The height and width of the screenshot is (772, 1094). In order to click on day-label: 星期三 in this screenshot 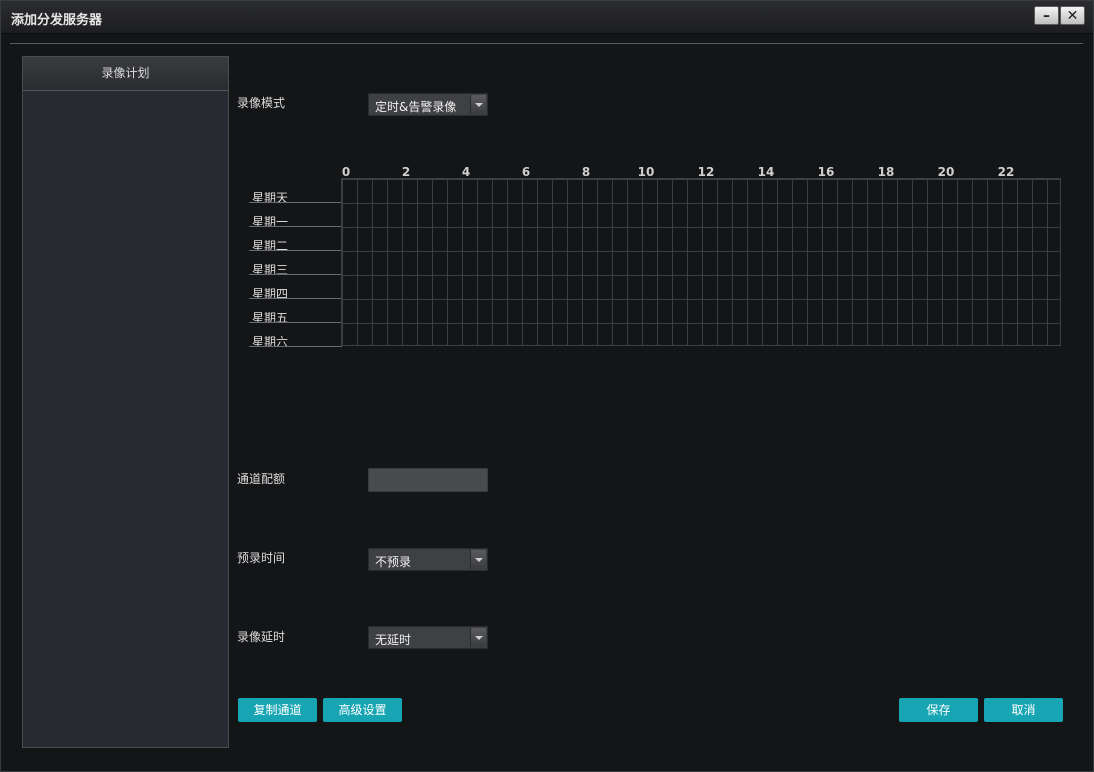, I will do `click(270, 270)`.